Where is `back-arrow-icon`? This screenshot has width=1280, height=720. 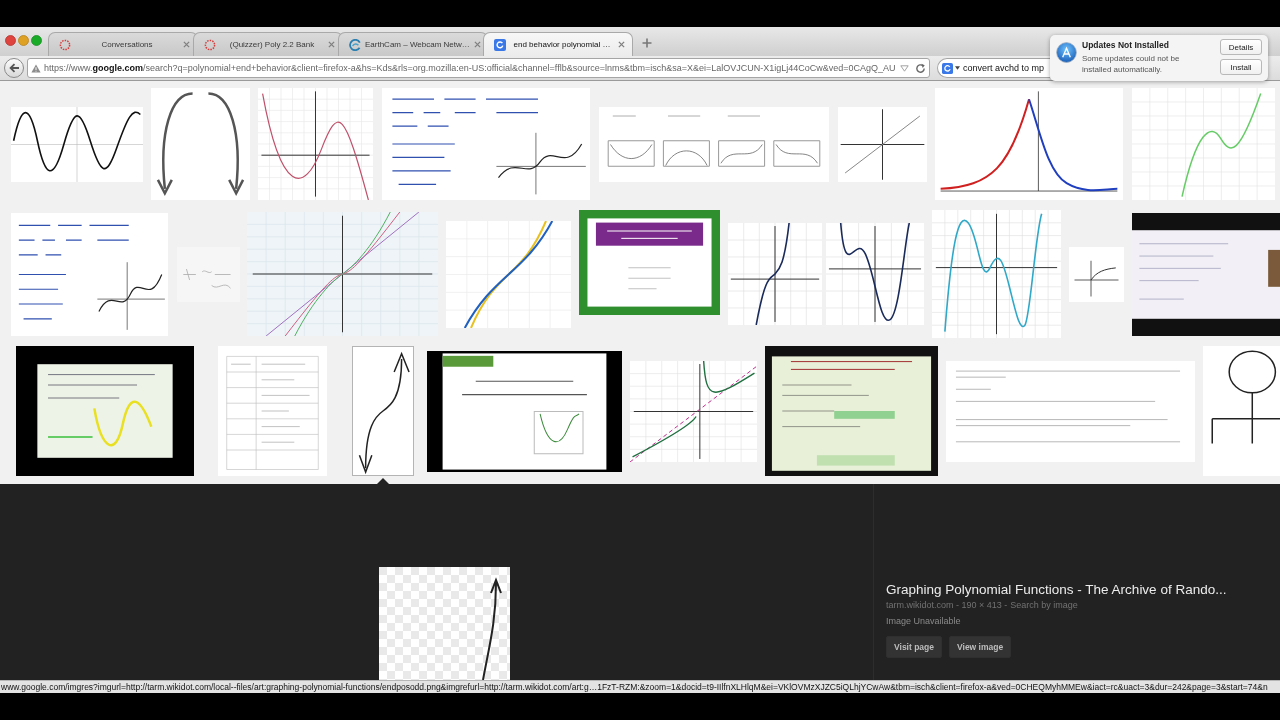
back-arrow-icon is located at coordinates (14, 68).